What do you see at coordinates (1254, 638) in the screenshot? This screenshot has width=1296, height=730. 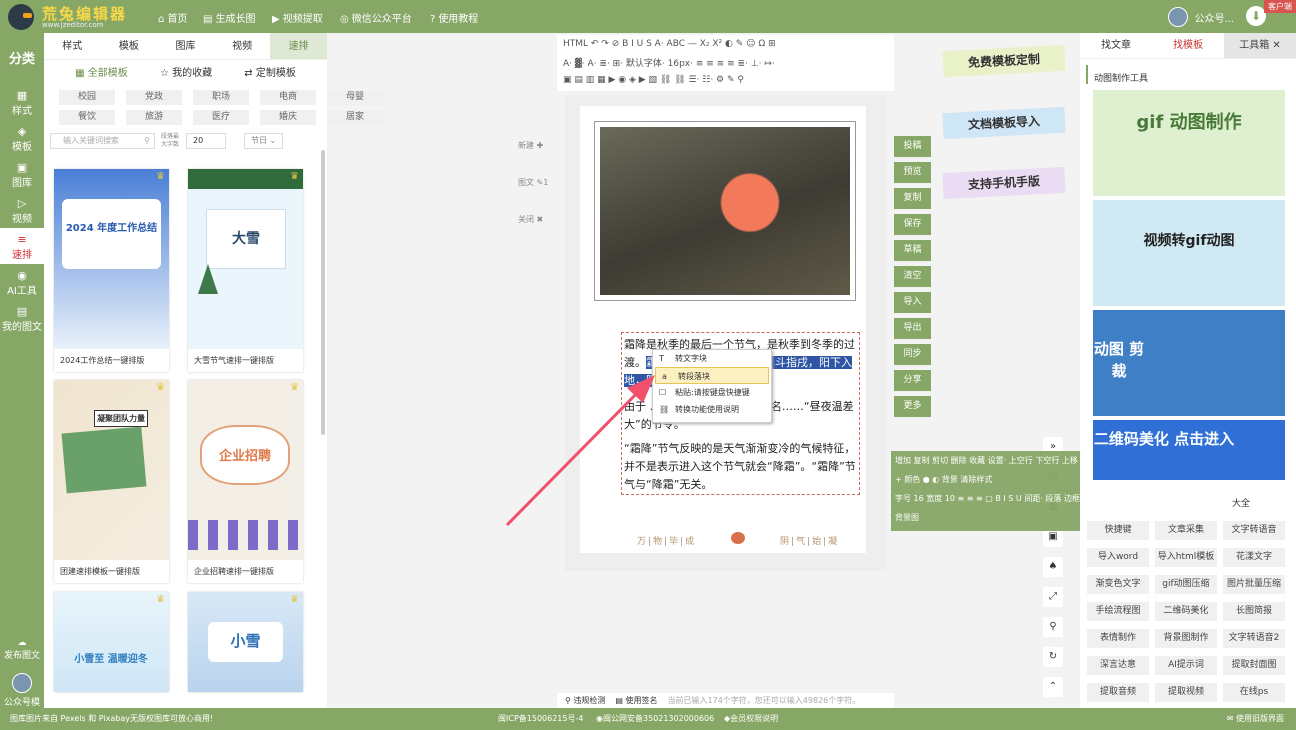 I see `tool-item: 文字转语音2` at bounding box center [1254, 638].